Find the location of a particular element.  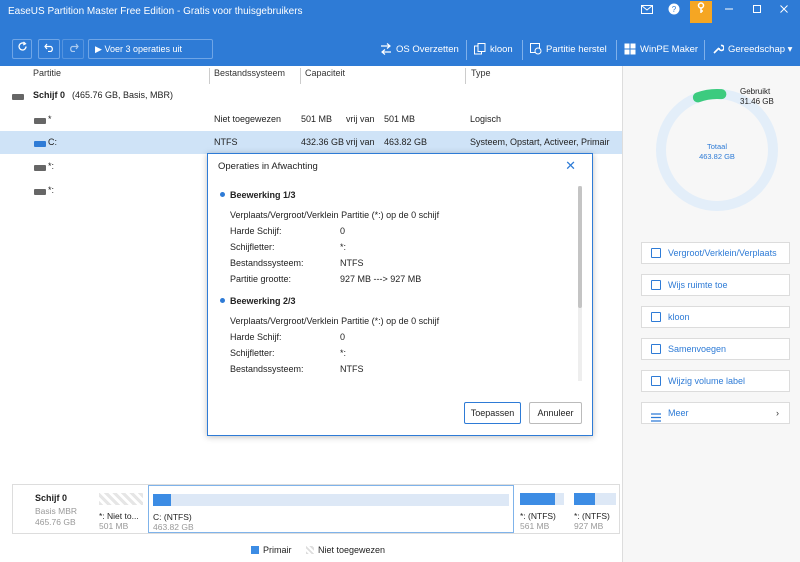

diskmap-partition-unallocated: *: Niet to... 501 MB is located at coordinates (121, 509).